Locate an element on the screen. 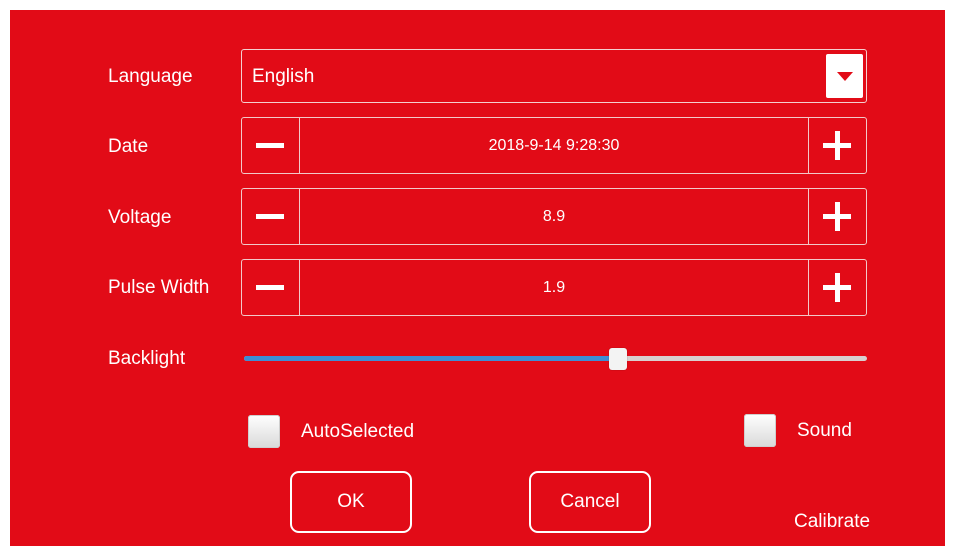  date-value: 2018-9-14 9:28:30 is located at coordinates (554, 145).